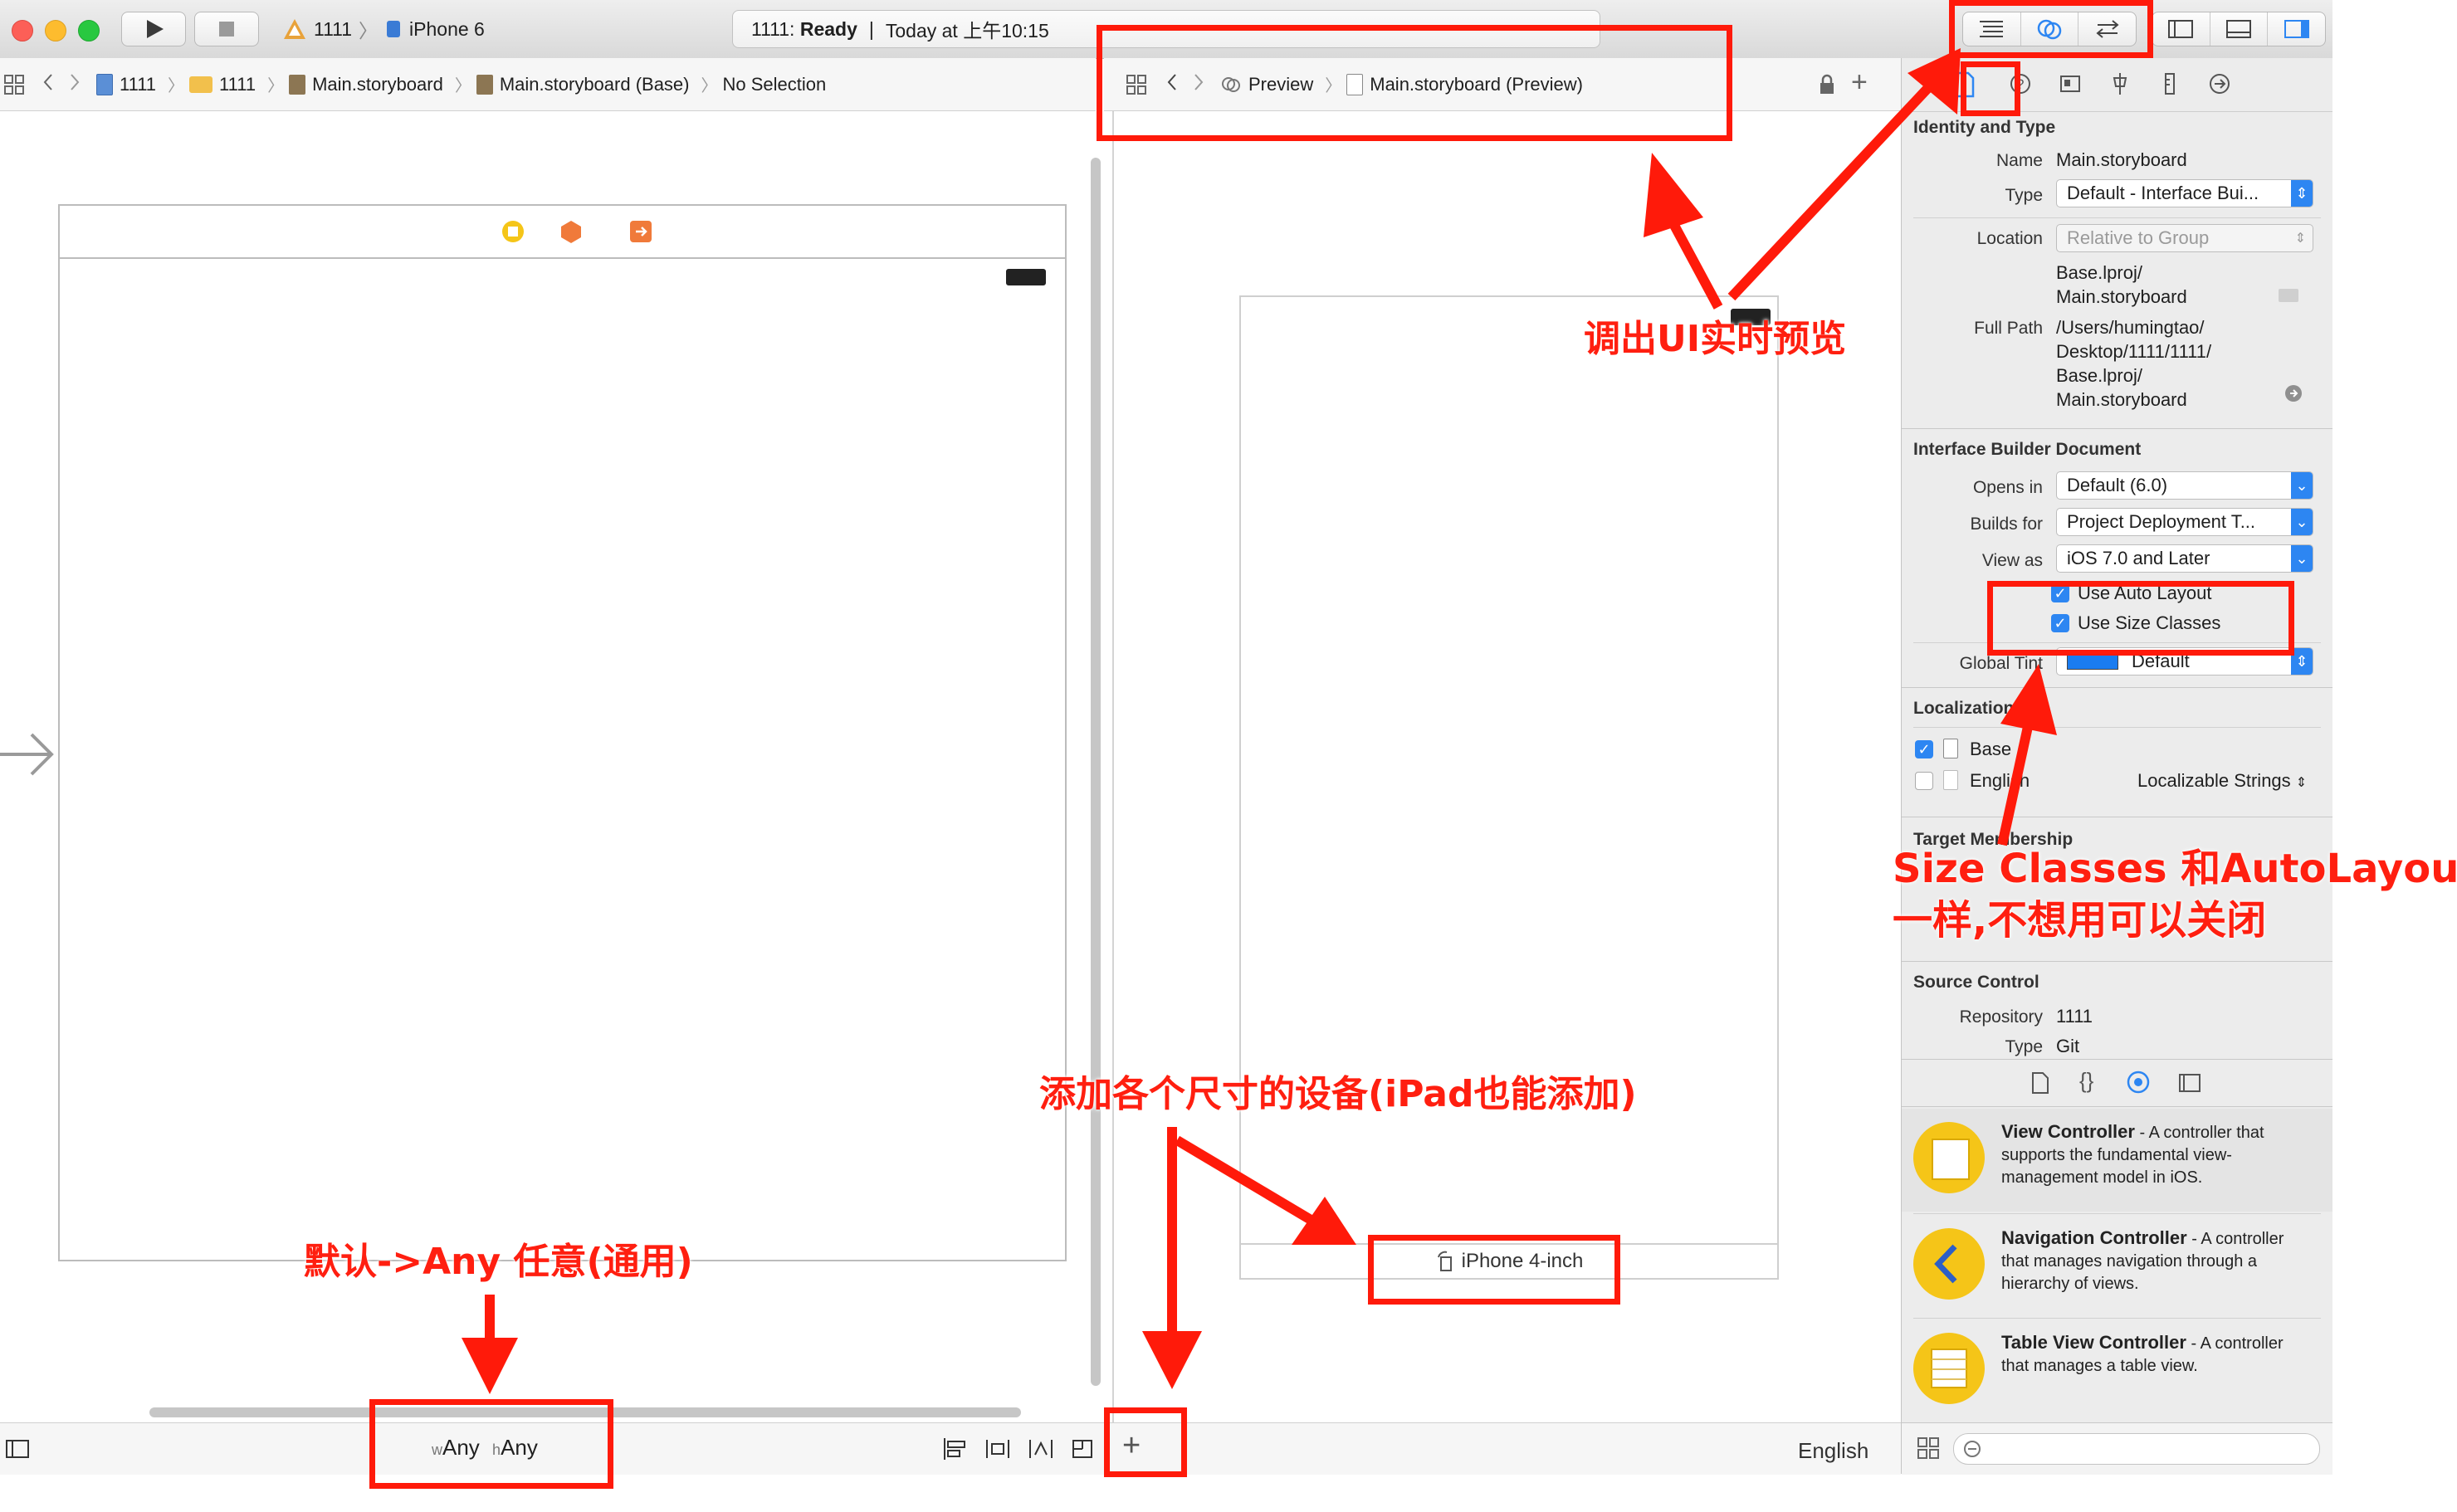 The width and height of the screenshot is (2457, 1512). Describe the element at coordinates (1716, 339) in the screenshot. I see `annotation-preview-note: 调出UI实时预览` at that location.